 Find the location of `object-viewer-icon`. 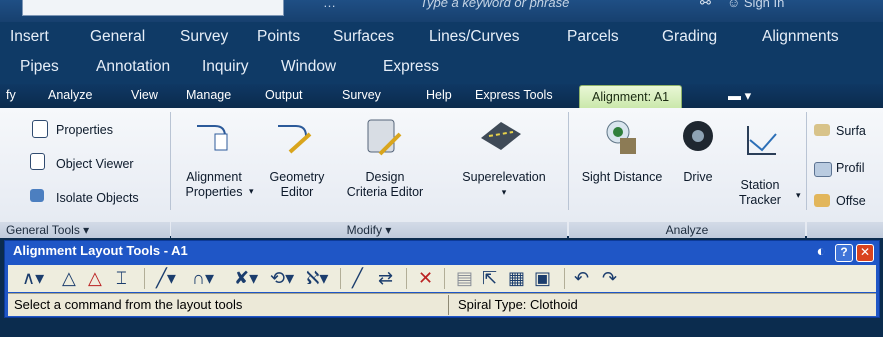

object-viewer-icon is located at coordinates (37, 161).